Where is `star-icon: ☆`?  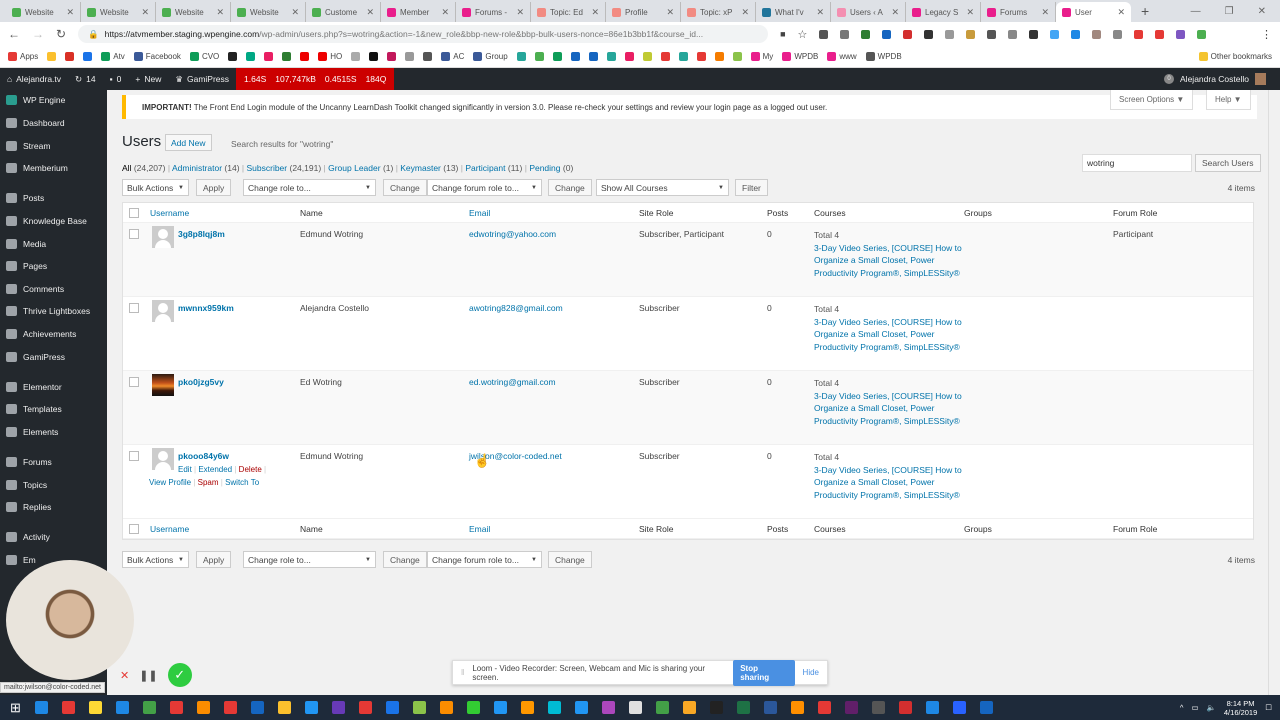
star-icon: ☆ is located at coordinates (803, 34).